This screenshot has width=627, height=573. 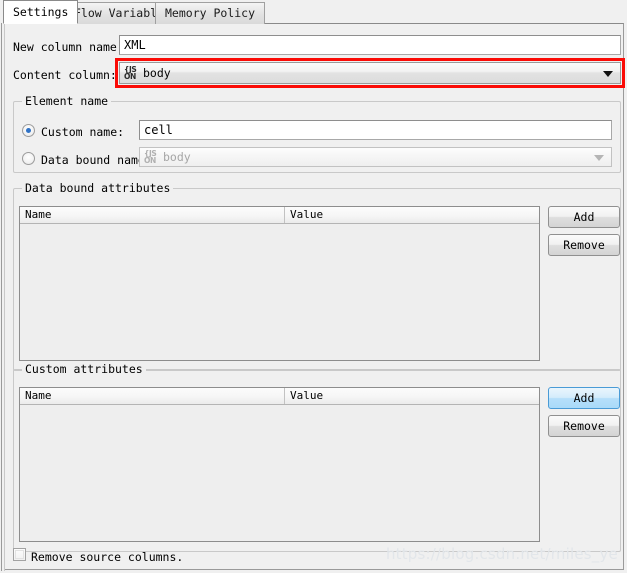 What do you see at coordinates (584, 426) in the screenshot?
I see `custom-attributes-remove-button: Remove` at bounding box center [584, 426].